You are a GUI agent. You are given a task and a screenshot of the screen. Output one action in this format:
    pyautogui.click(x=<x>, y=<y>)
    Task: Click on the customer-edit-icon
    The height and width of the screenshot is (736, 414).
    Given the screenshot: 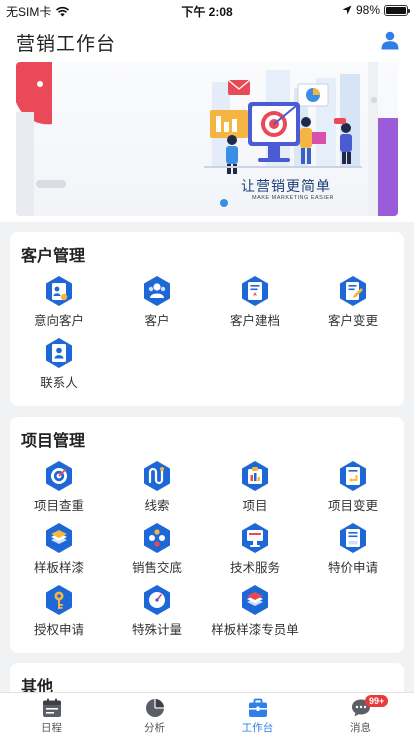 What is the action you would take?
    pyautogui.click(x=353, y=291)
    